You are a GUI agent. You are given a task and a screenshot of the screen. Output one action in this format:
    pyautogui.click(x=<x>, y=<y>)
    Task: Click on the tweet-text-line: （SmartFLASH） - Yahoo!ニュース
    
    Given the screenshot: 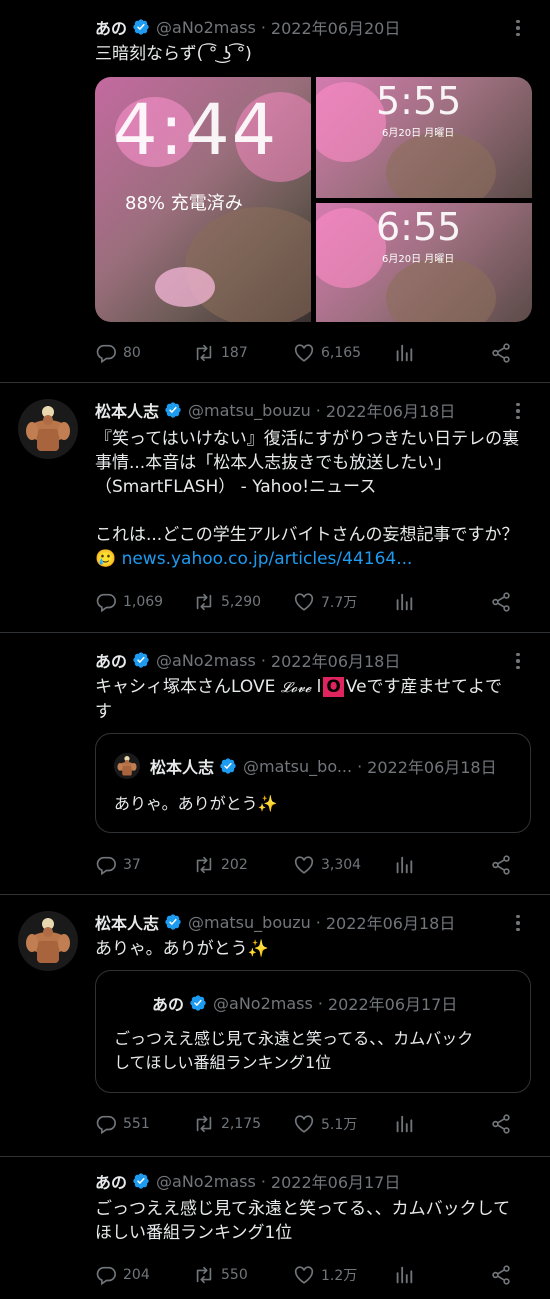 What is the action you would take?
    pyautogui.click(x=236, y=487)
    